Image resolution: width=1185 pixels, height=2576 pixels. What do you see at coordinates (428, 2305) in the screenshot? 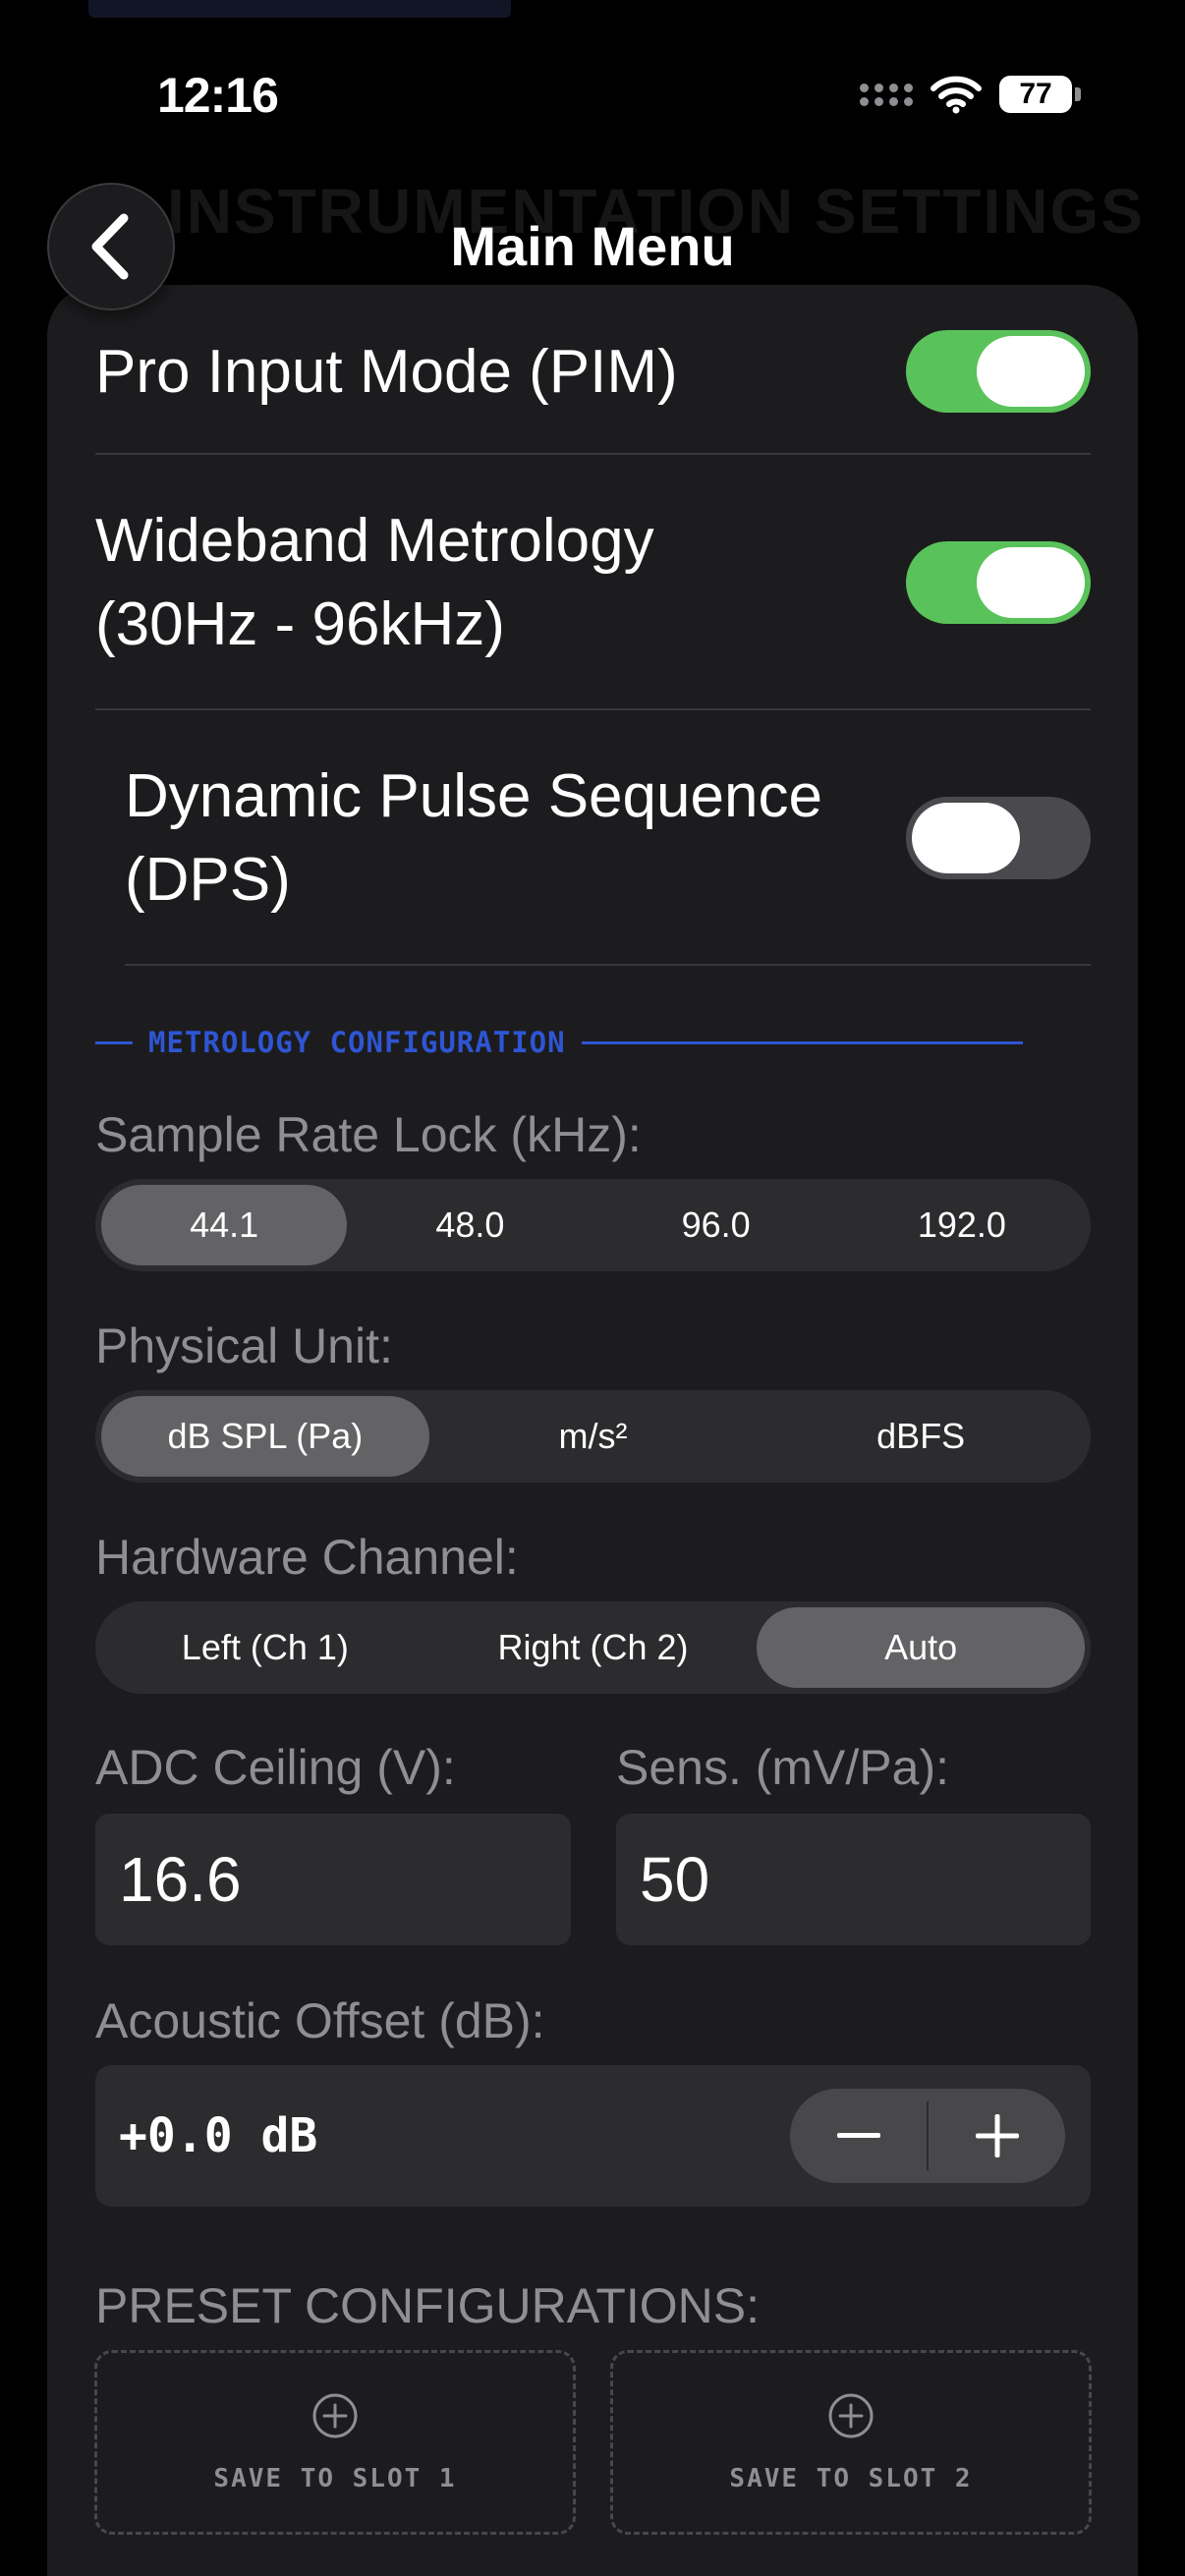
I see `presets-label: PRESET CONFIGURATIONS:` at bounding box center [428, 2305].